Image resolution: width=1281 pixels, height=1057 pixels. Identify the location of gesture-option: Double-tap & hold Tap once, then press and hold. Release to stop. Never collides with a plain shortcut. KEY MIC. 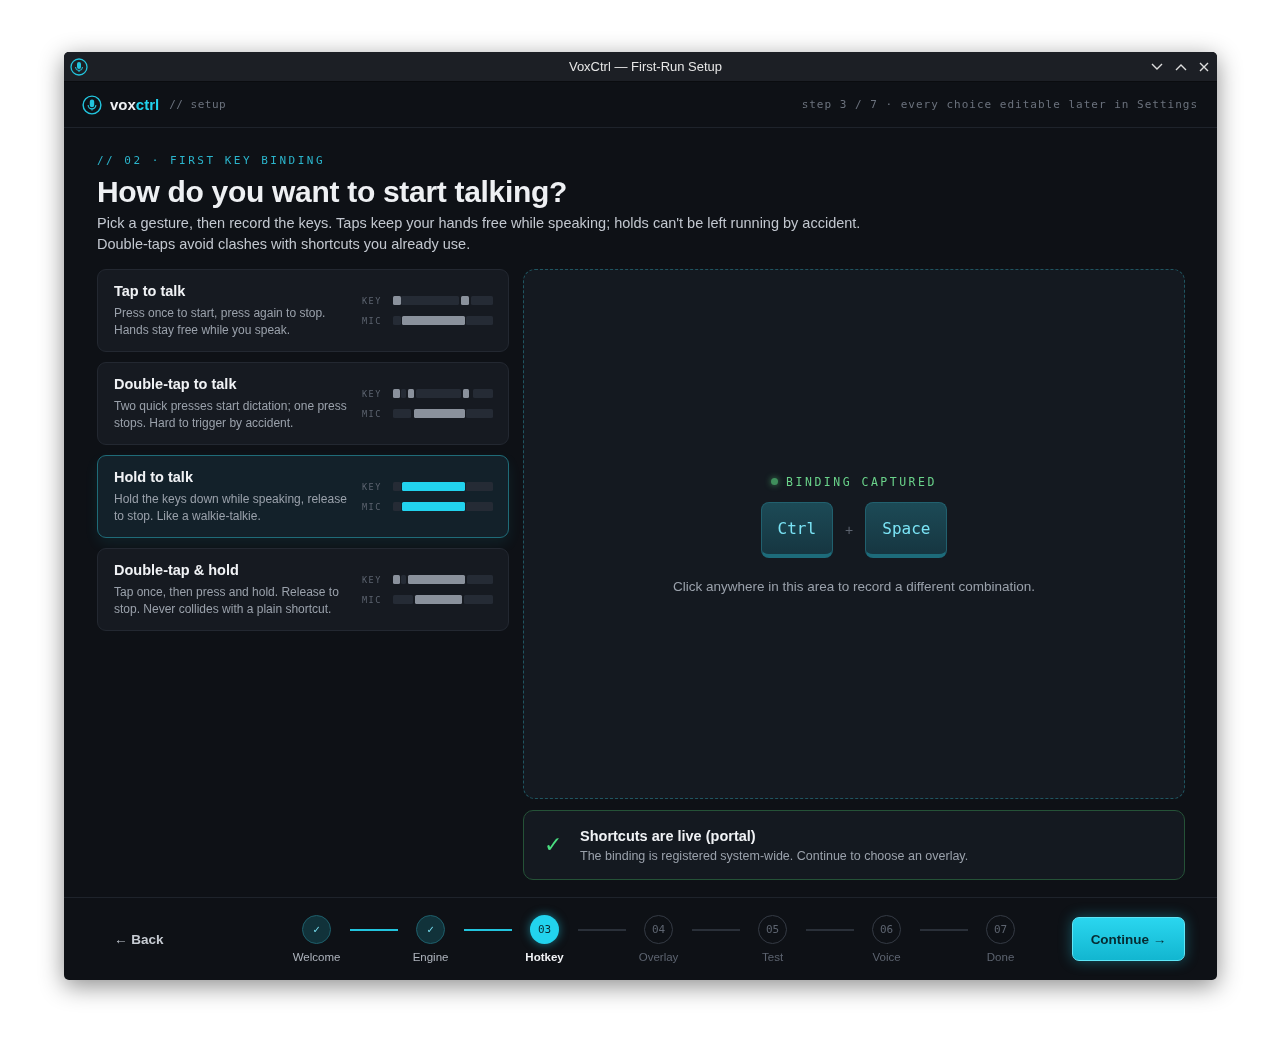
(303, 589).